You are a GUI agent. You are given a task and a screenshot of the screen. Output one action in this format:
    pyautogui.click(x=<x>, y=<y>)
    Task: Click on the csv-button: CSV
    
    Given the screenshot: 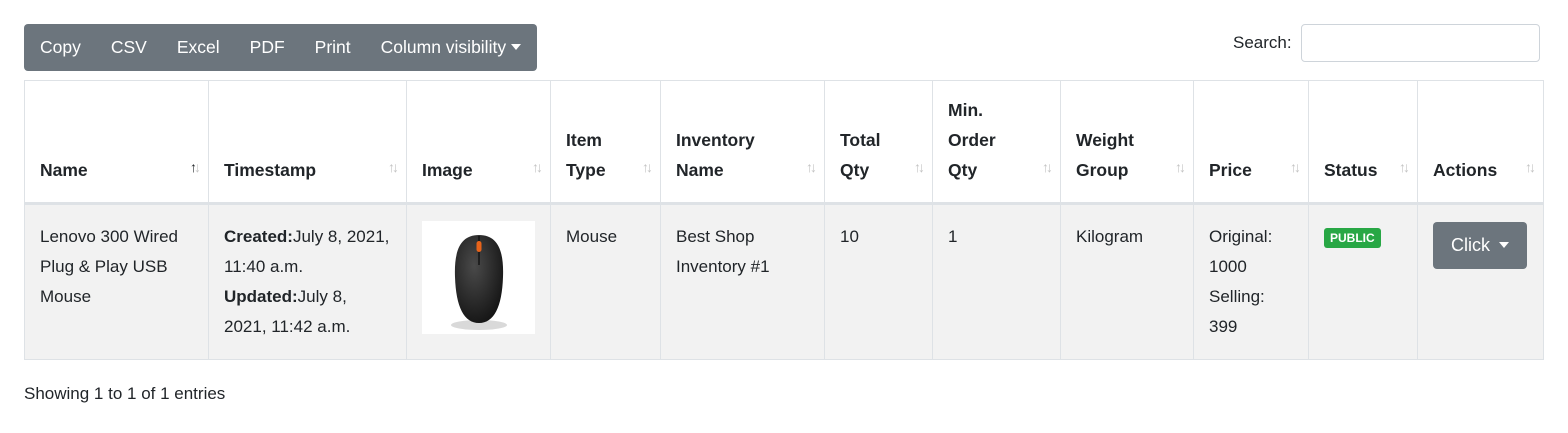 What is the action you would take?
    pyautogui.click(x=129, y=47)
    